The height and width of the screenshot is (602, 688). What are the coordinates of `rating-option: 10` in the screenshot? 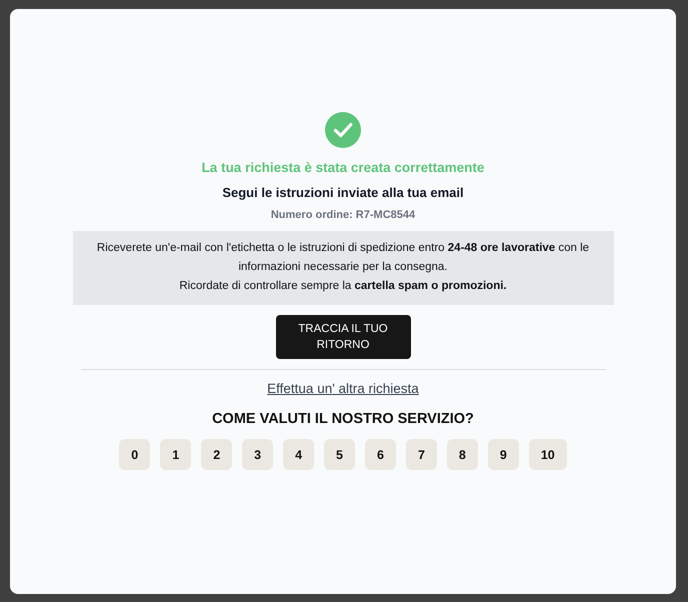 It's located at (547, 454).